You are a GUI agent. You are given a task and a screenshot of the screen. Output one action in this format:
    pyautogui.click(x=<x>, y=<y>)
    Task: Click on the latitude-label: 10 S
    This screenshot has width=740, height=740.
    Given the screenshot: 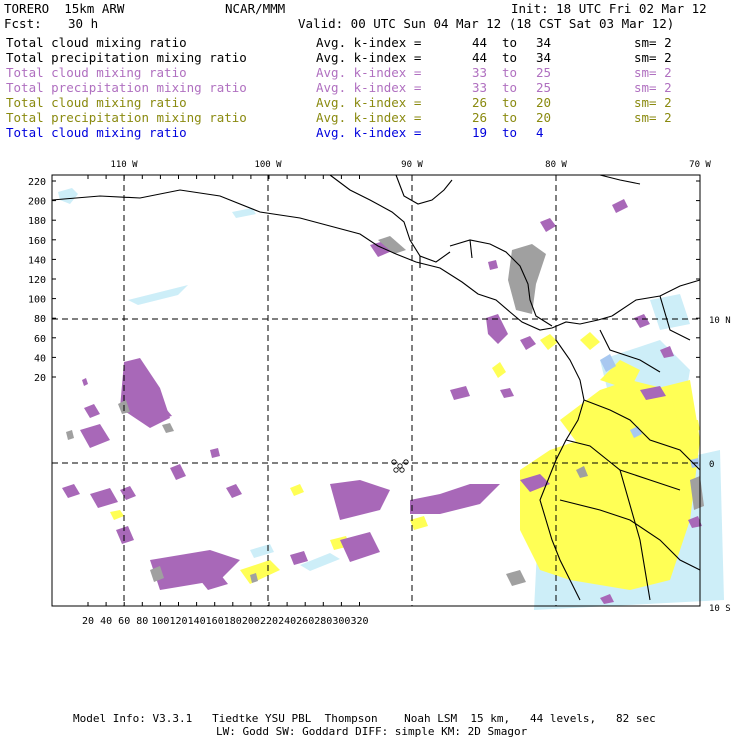 What is the action you would take?
    pyautogui.click(x=720, y=609)
    